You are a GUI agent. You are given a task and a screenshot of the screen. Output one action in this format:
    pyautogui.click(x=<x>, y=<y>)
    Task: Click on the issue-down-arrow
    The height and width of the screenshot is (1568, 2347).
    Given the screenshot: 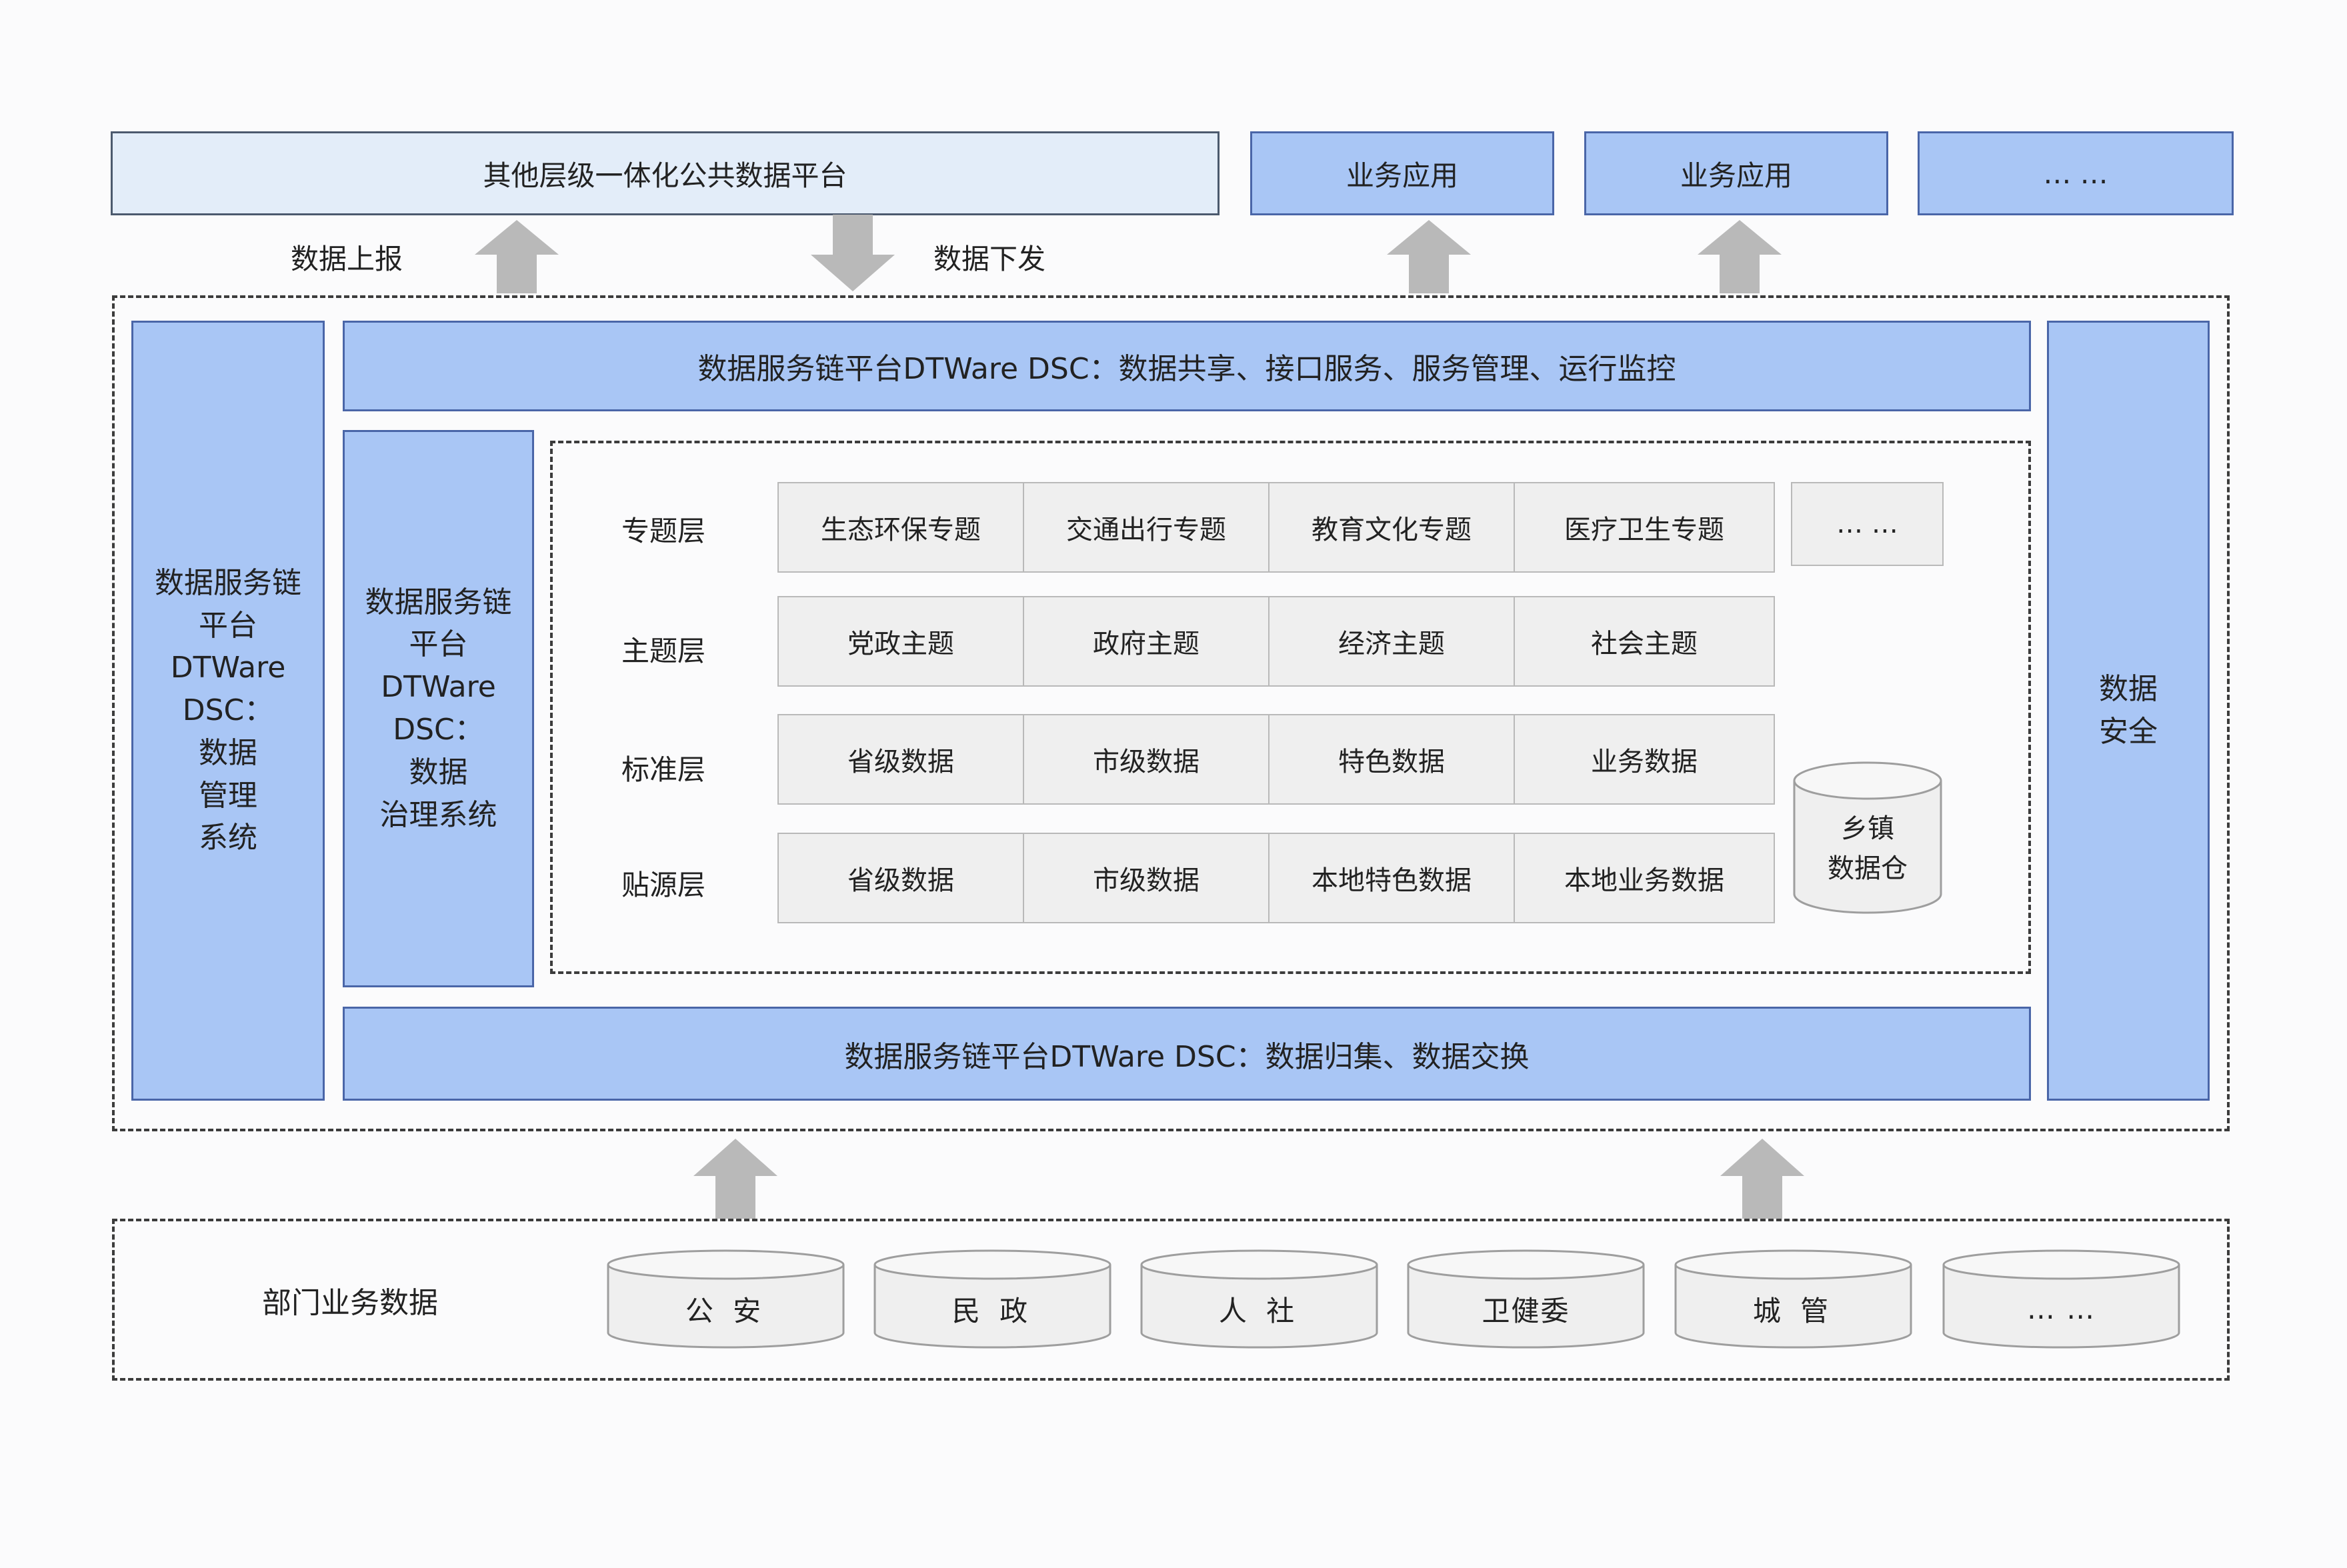 What is the action you would take?
    pyautogui.click(x=853, y=253)
    